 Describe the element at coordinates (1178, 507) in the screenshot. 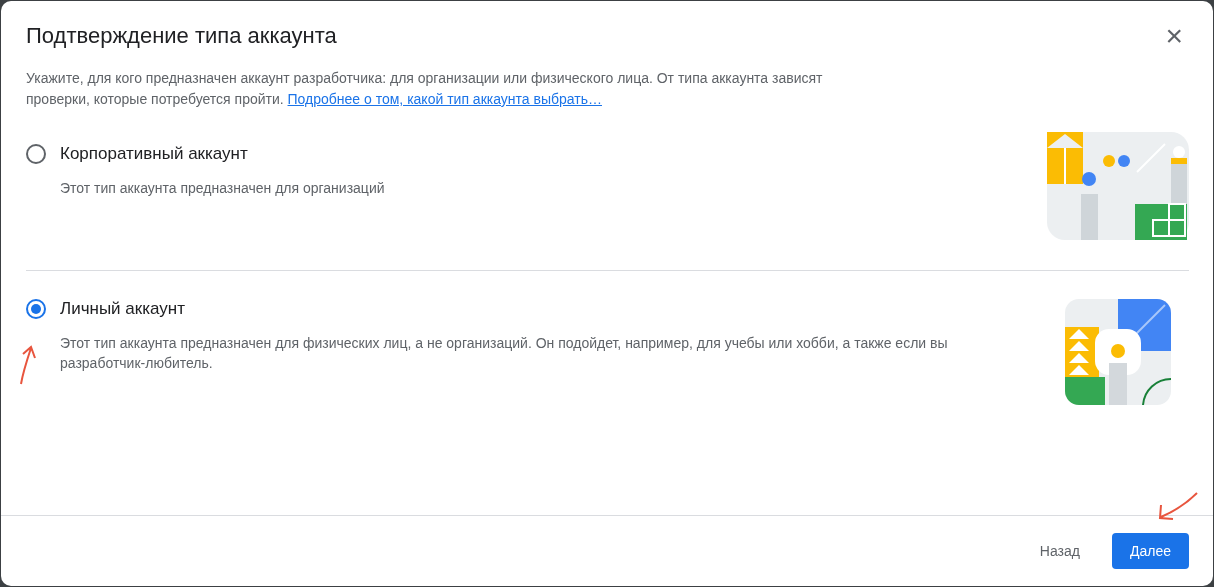

I see `annotation-arrow-drawing` at that location.